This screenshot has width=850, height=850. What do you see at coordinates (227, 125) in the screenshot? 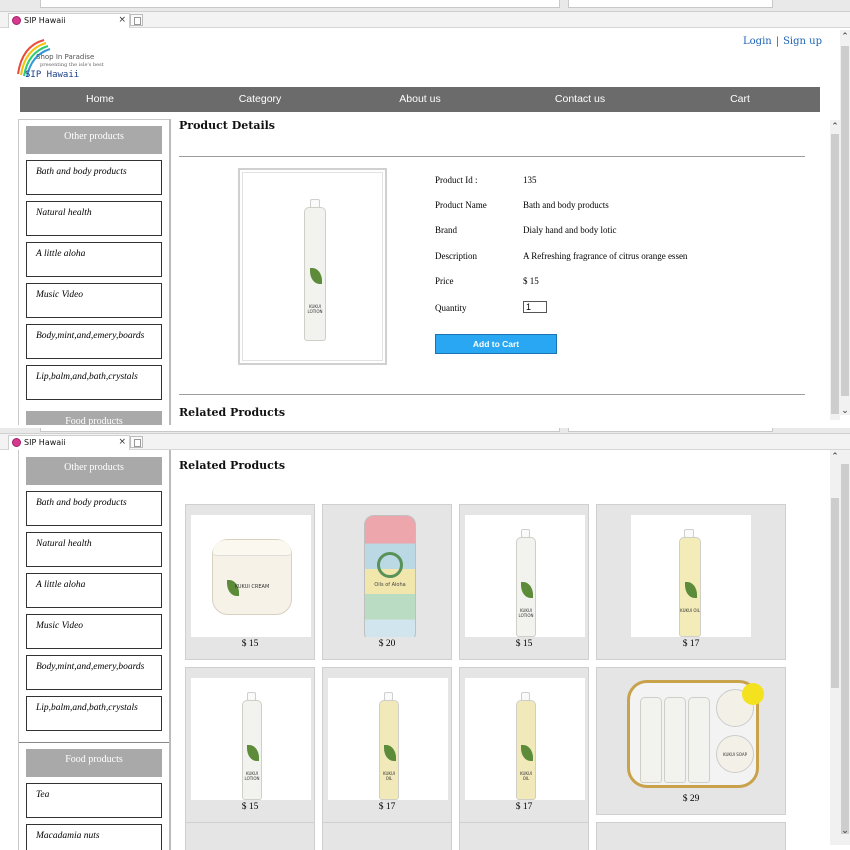
I see `product-details-title: Product Details` at bounding box center [227, 125].